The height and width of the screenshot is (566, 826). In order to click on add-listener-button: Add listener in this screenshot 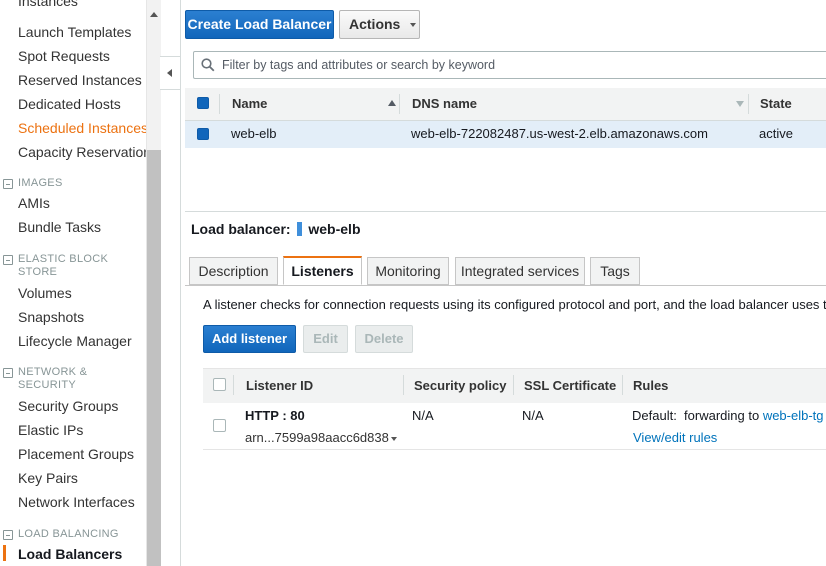, I will do `click(249, 339)`.